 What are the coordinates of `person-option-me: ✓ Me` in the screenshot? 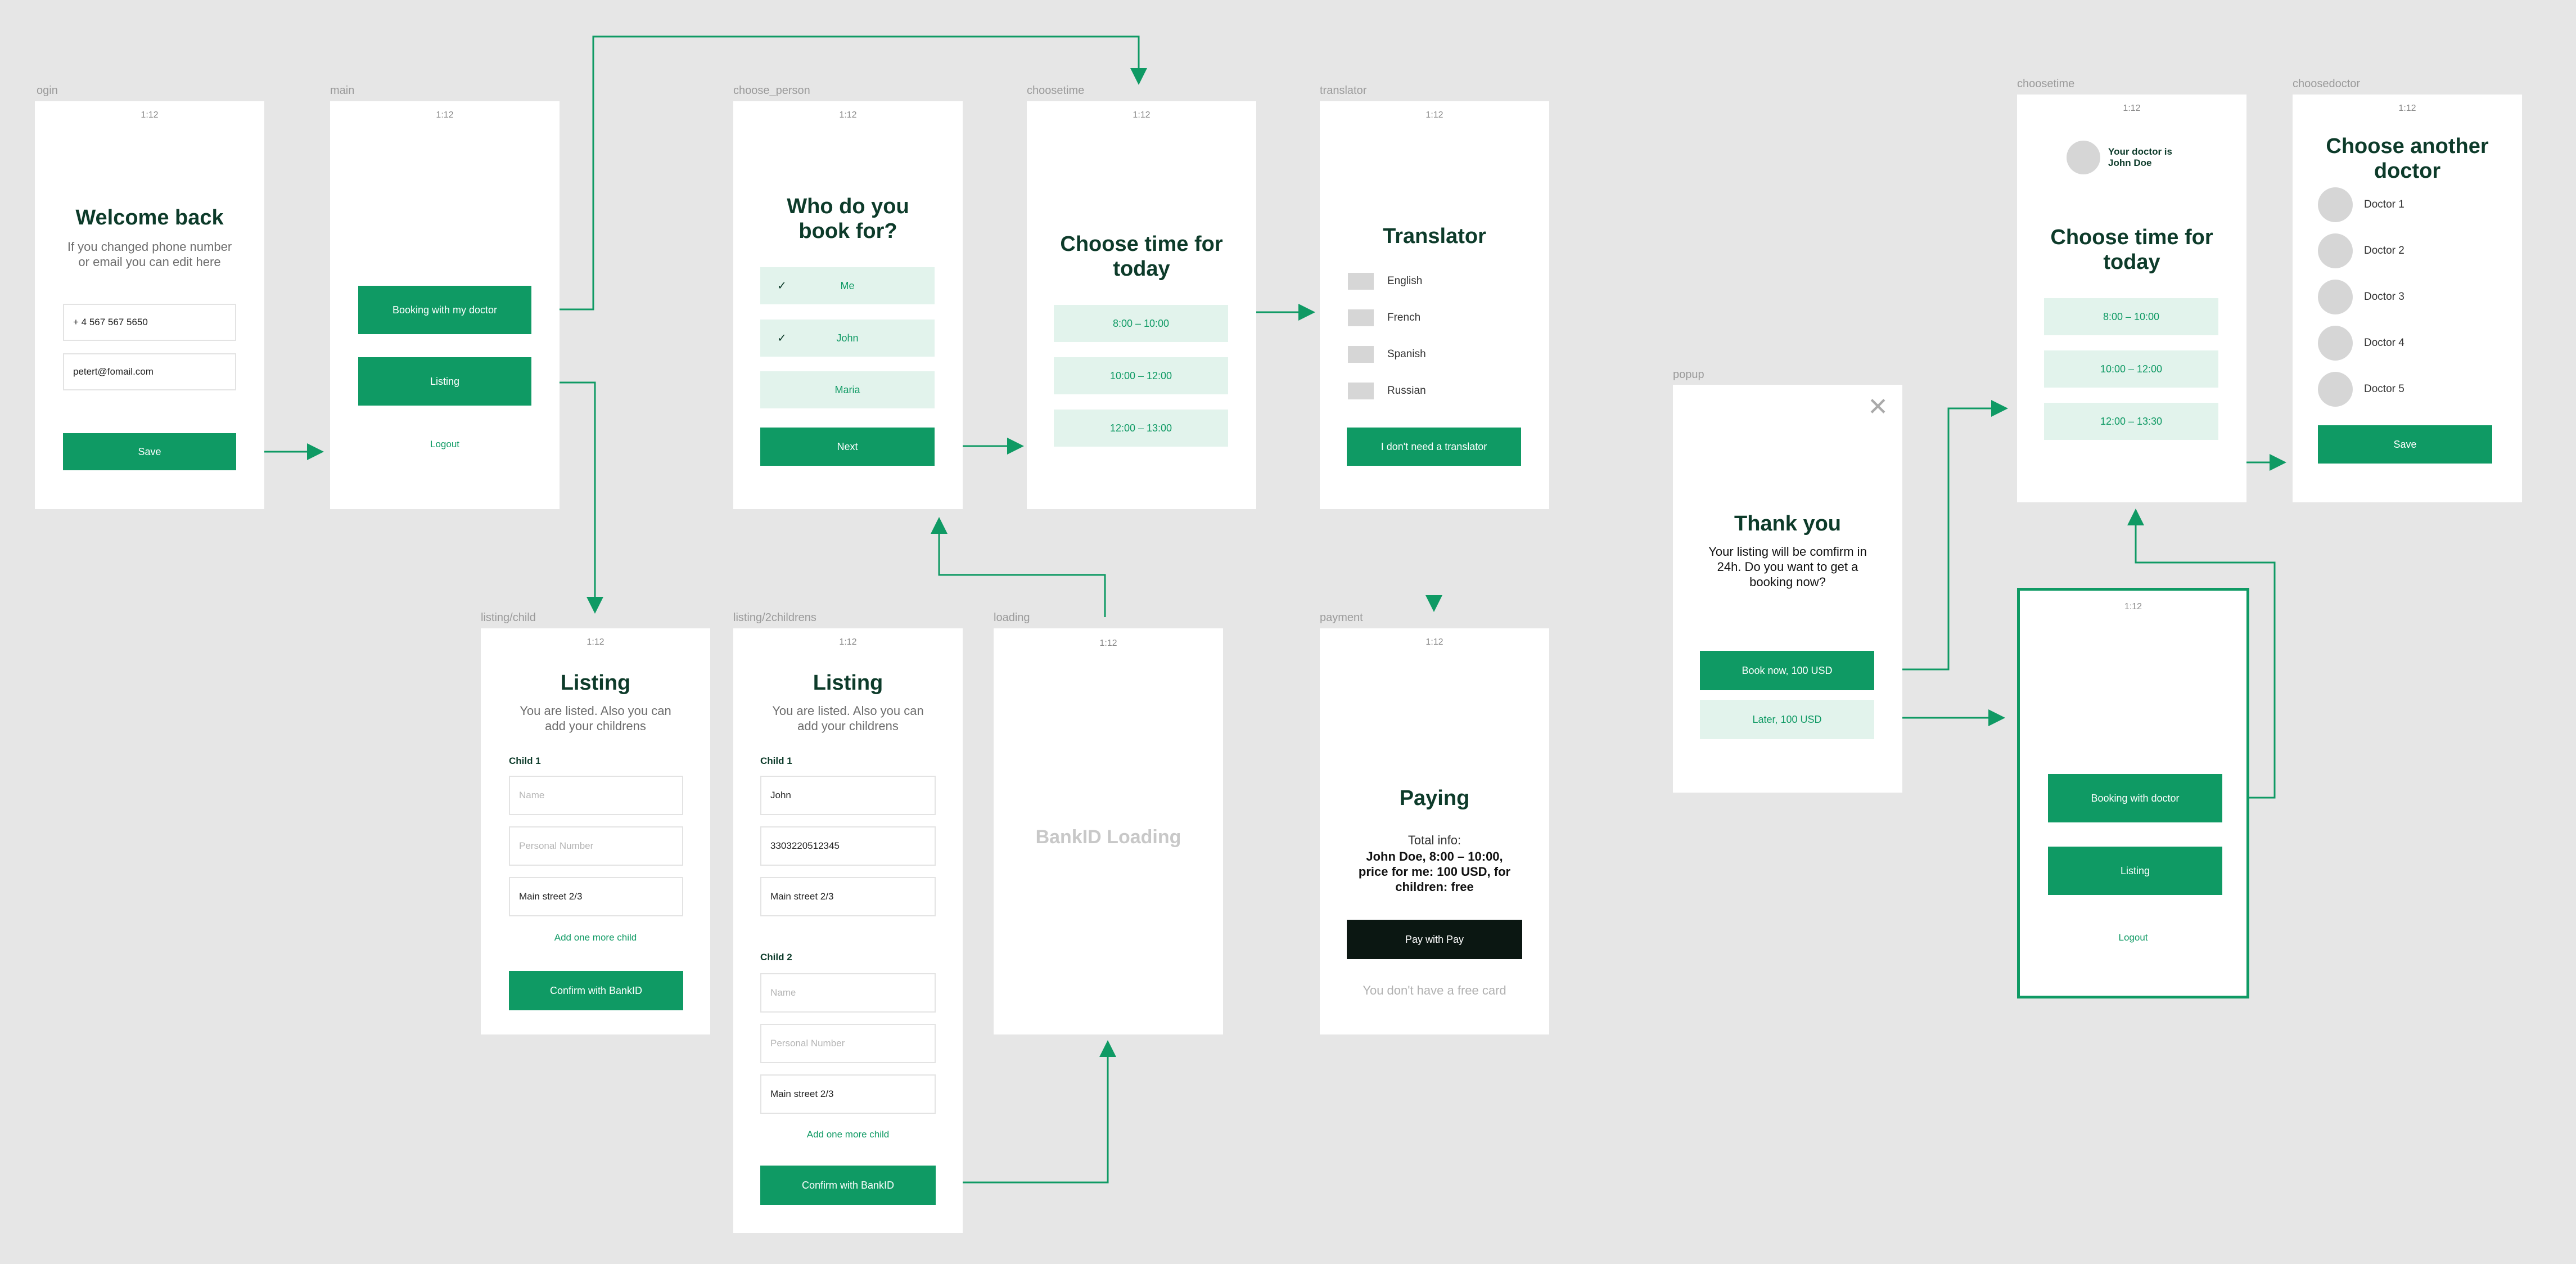 It's located at (847, 285).